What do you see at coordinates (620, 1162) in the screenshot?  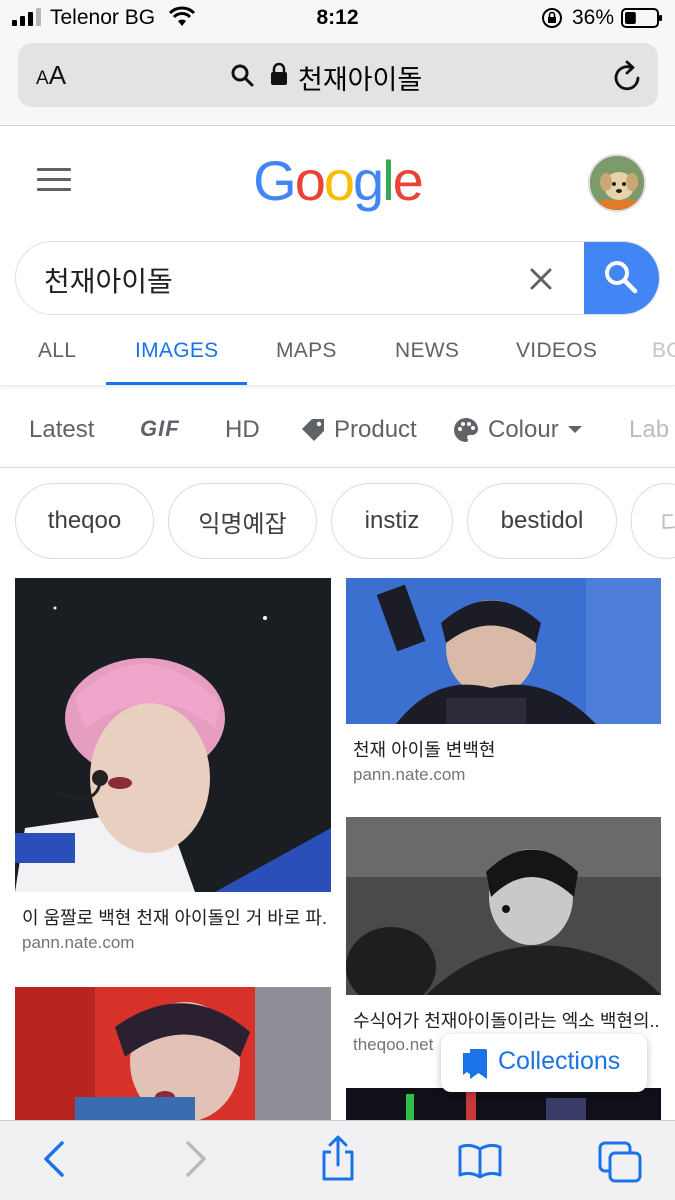 I see `tabs-icon` at bounding box center [620, 1162].